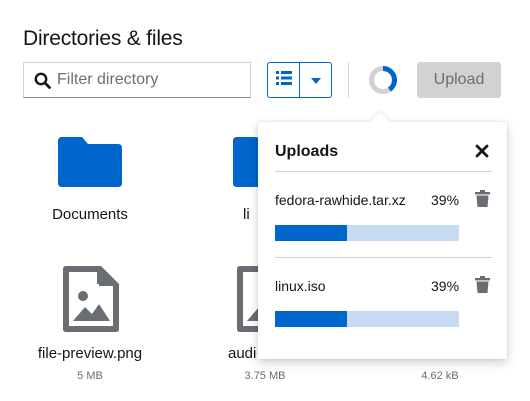  Describe the element at coordinates (42, 80) in the screenshot. I see `search-icon` at that location.